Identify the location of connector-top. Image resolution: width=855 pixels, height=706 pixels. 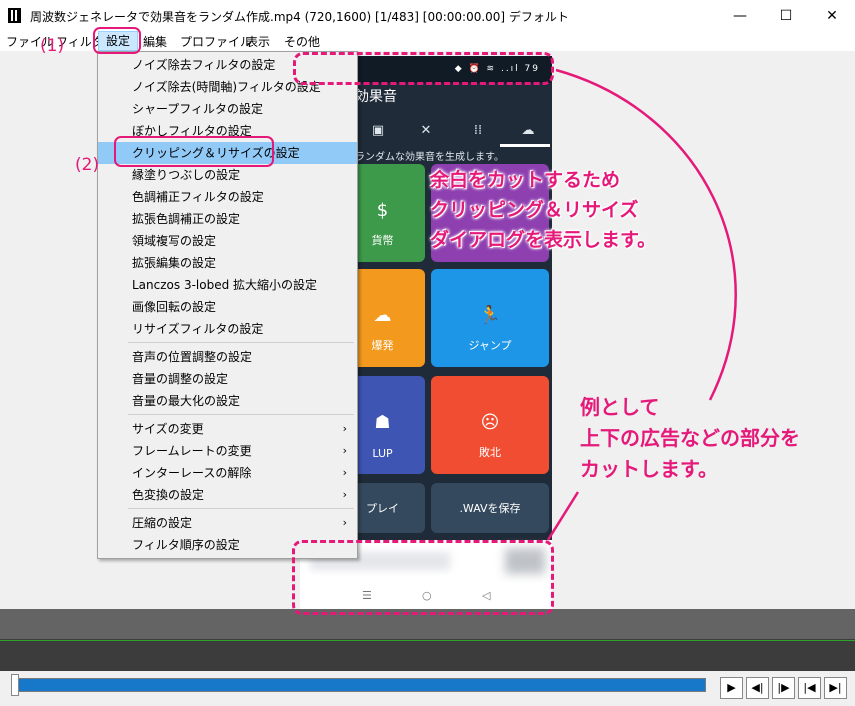
(646, 234).